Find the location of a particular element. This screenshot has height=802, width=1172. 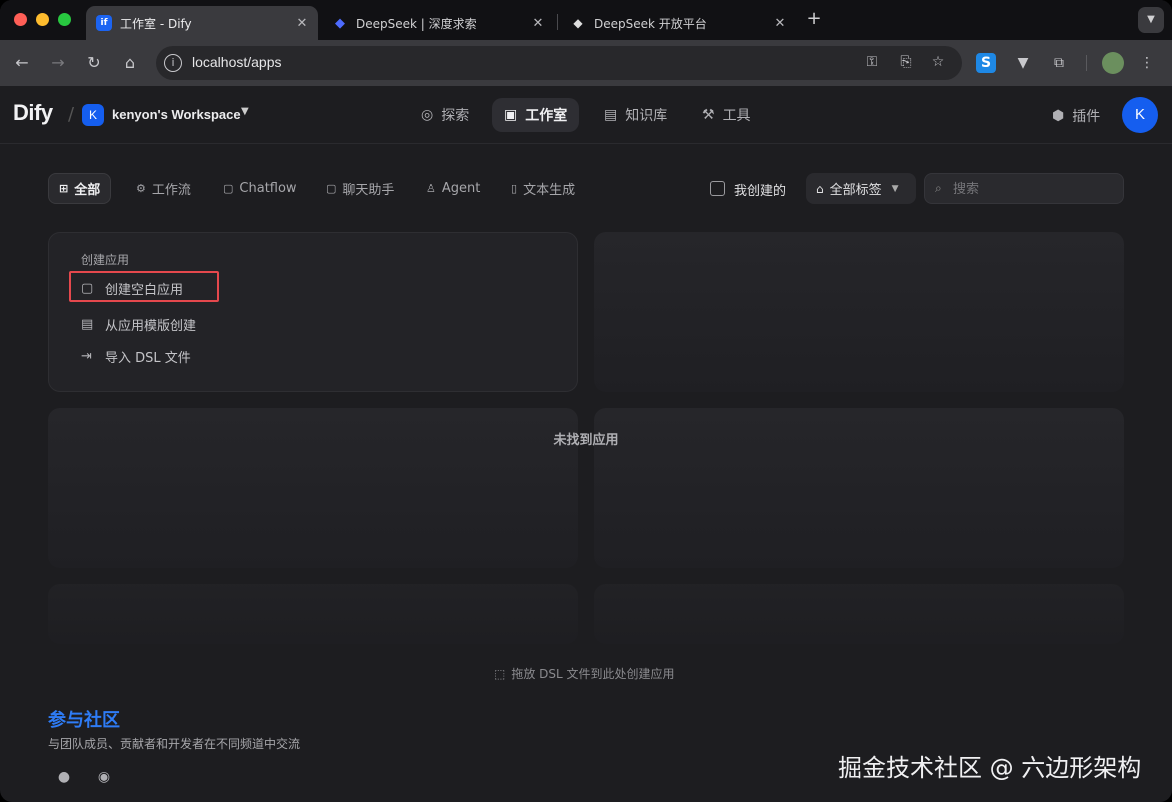

created-by-me-checkbox is located at coordinates (717, 188).